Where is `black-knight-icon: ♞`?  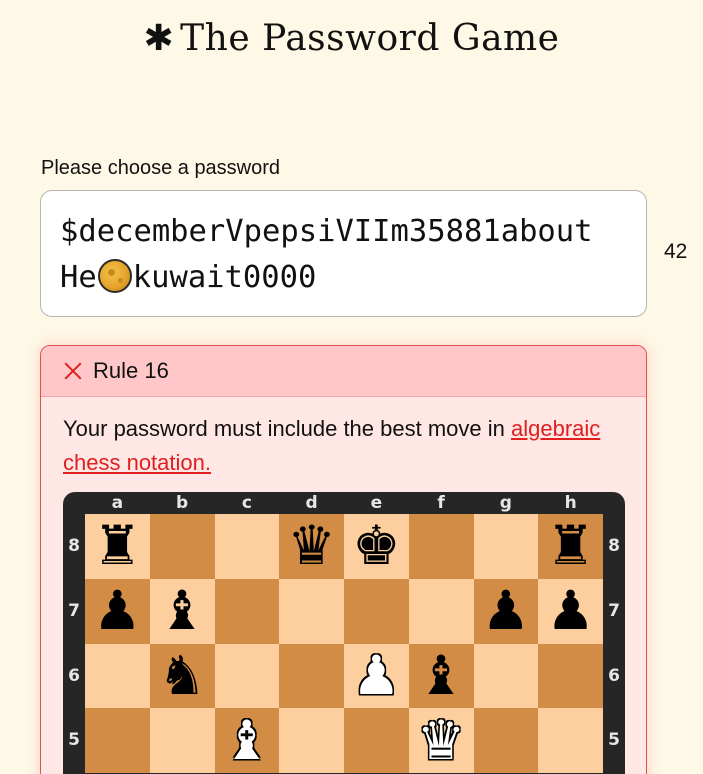
black-knight-icon: ♞ is located at coordinates (182, 675).